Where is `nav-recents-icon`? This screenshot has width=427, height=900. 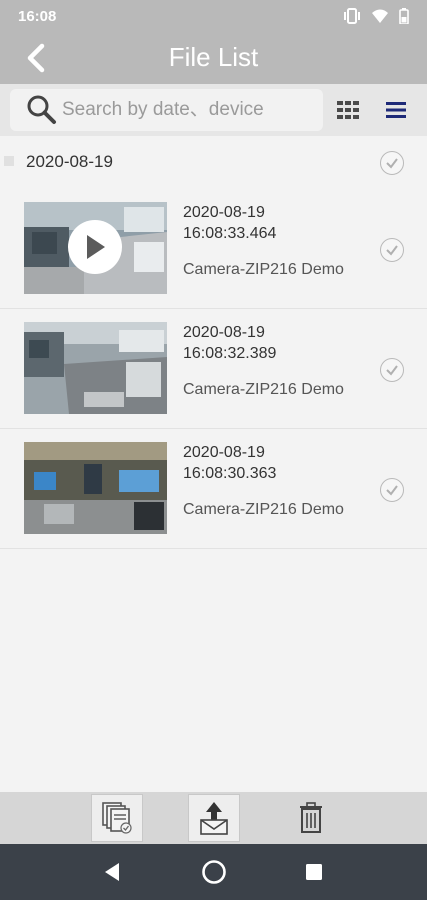
nav-recents-icon is located at coordinates (314, 872).